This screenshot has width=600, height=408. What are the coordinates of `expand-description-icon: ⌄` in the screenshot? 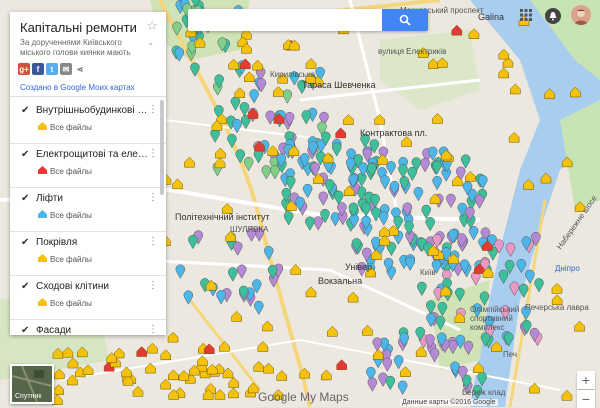 It's located at (150, 42).